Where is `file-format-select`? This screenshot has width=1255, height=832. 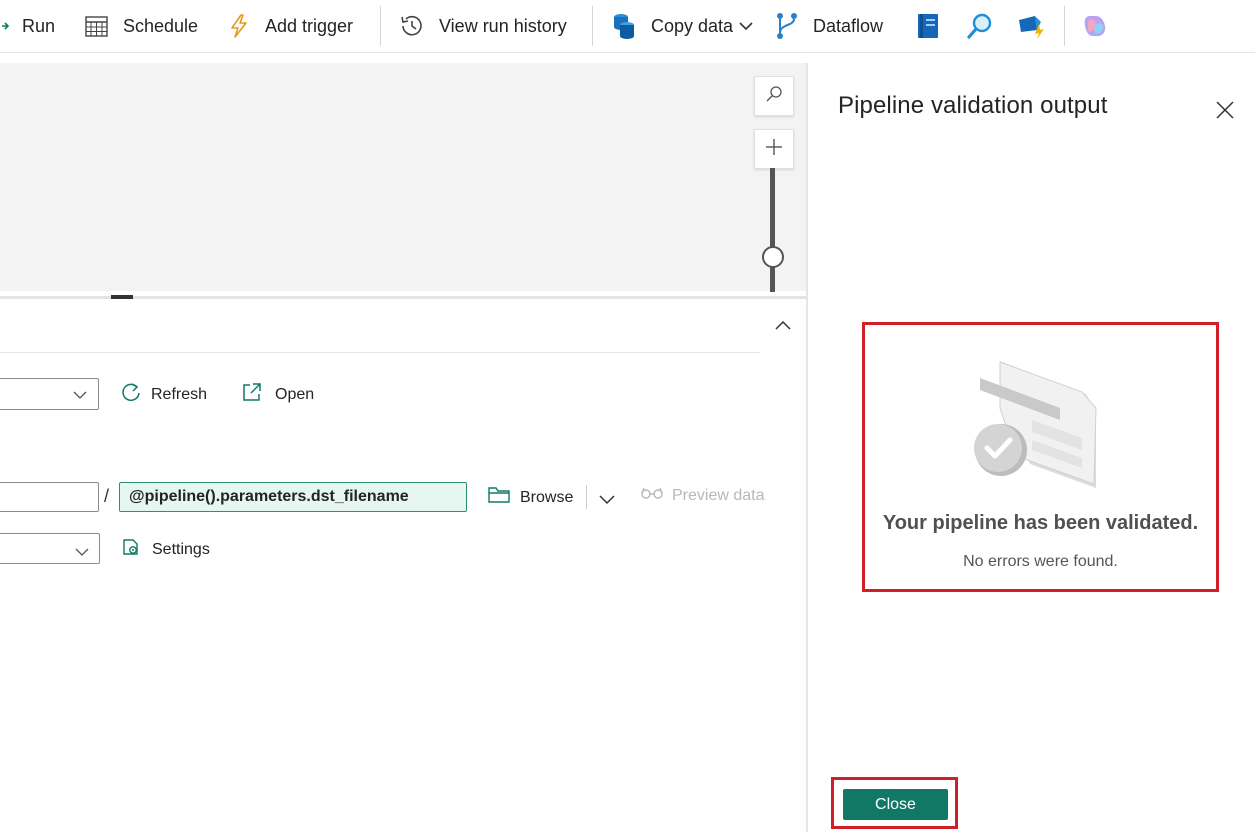
file-format-select is located at coordinates (50, 548).